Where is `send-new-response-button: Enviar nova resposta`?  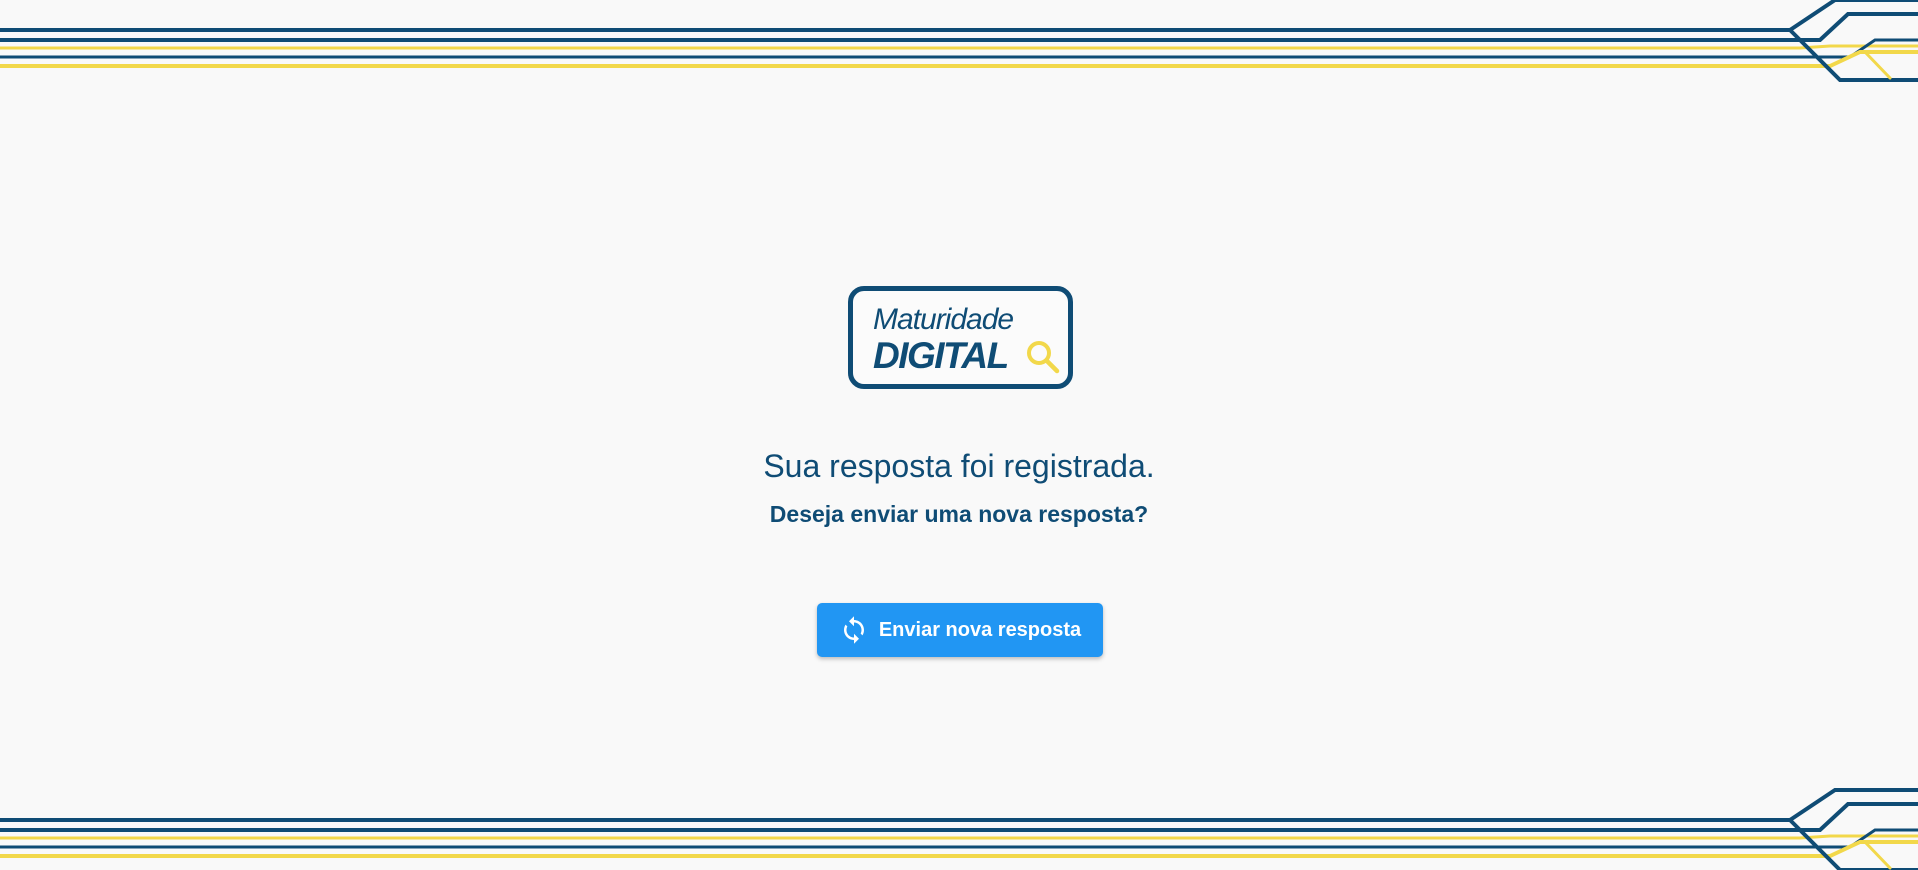 send-new-response-button: Enviar nova resposta is located at coordinates (960, 630).